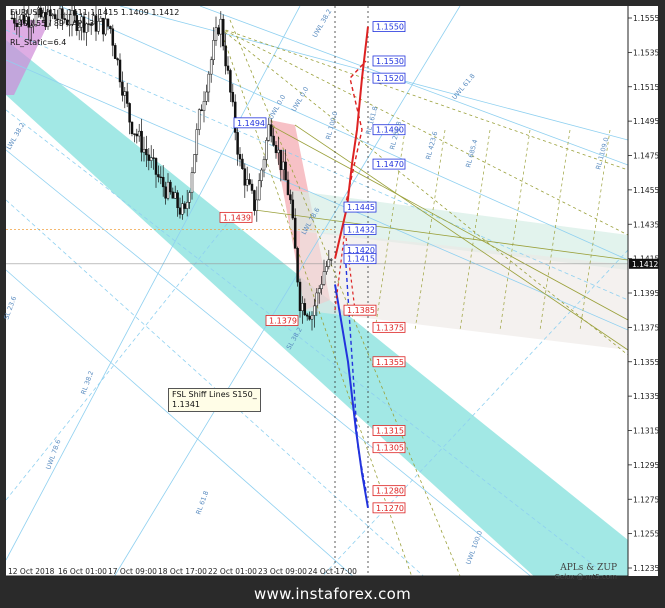 The height and width of the screenshot is (608, 665). I want to click on credit-title: APLs & ZUP, so click(588, 568).